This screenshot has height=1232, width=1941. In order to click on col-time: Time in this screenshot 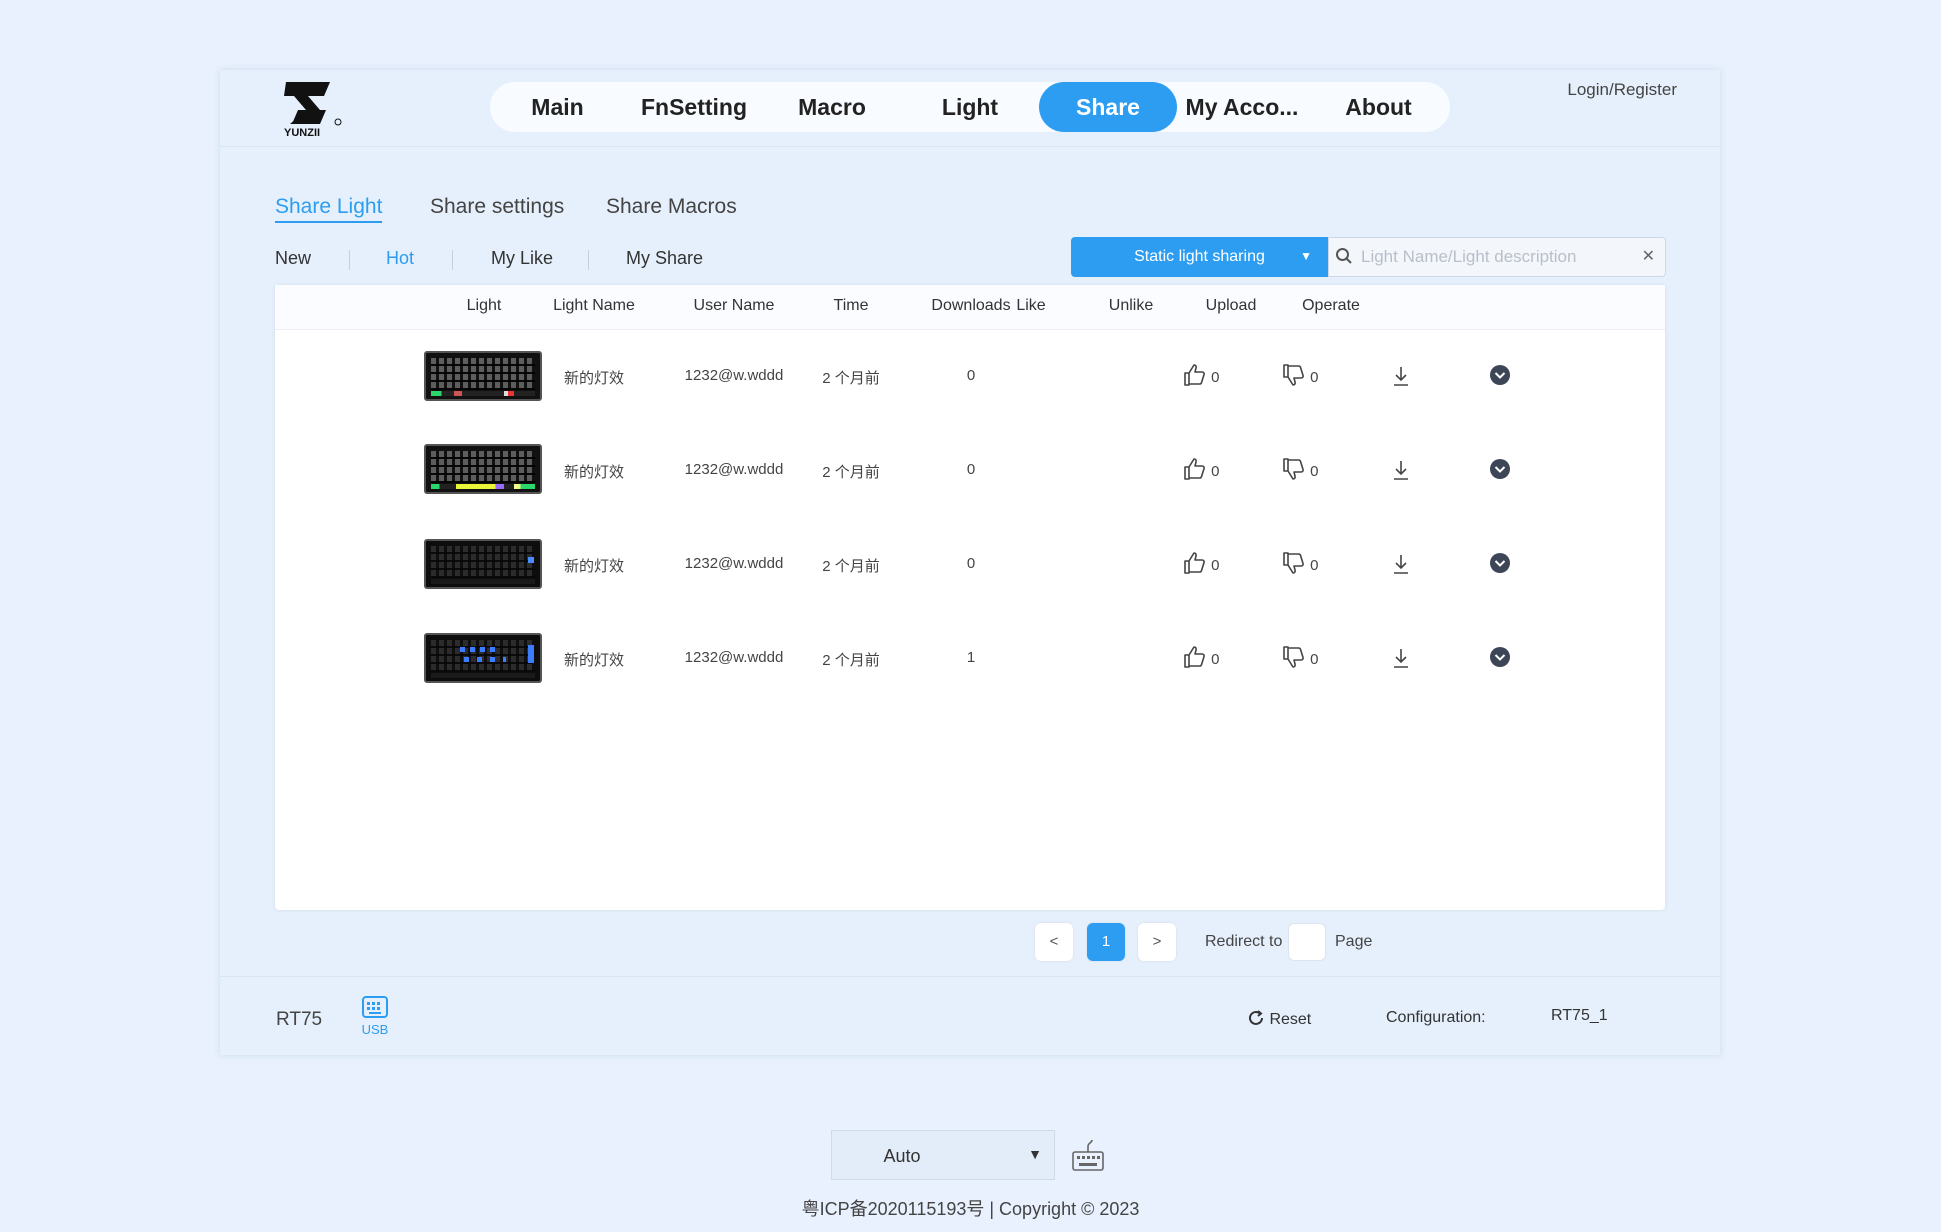, I will do `click(851, 305)`.